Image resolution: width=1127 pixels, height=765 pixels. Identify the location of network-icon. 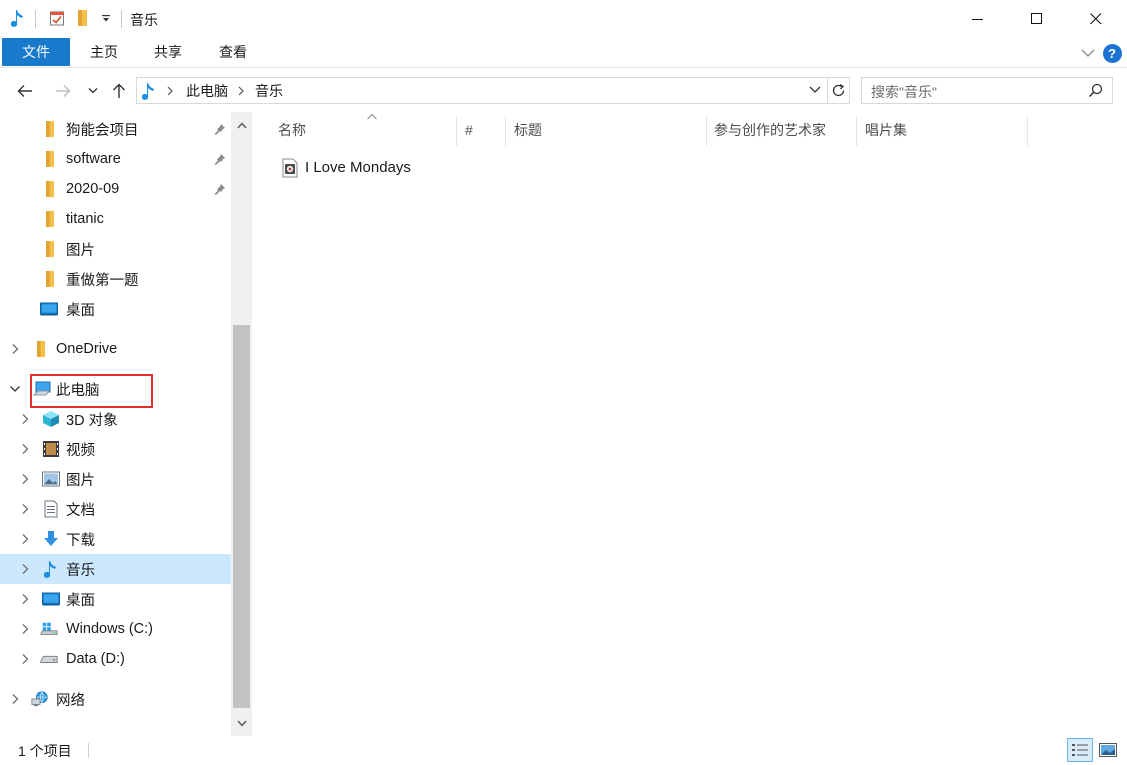
(40, 699).